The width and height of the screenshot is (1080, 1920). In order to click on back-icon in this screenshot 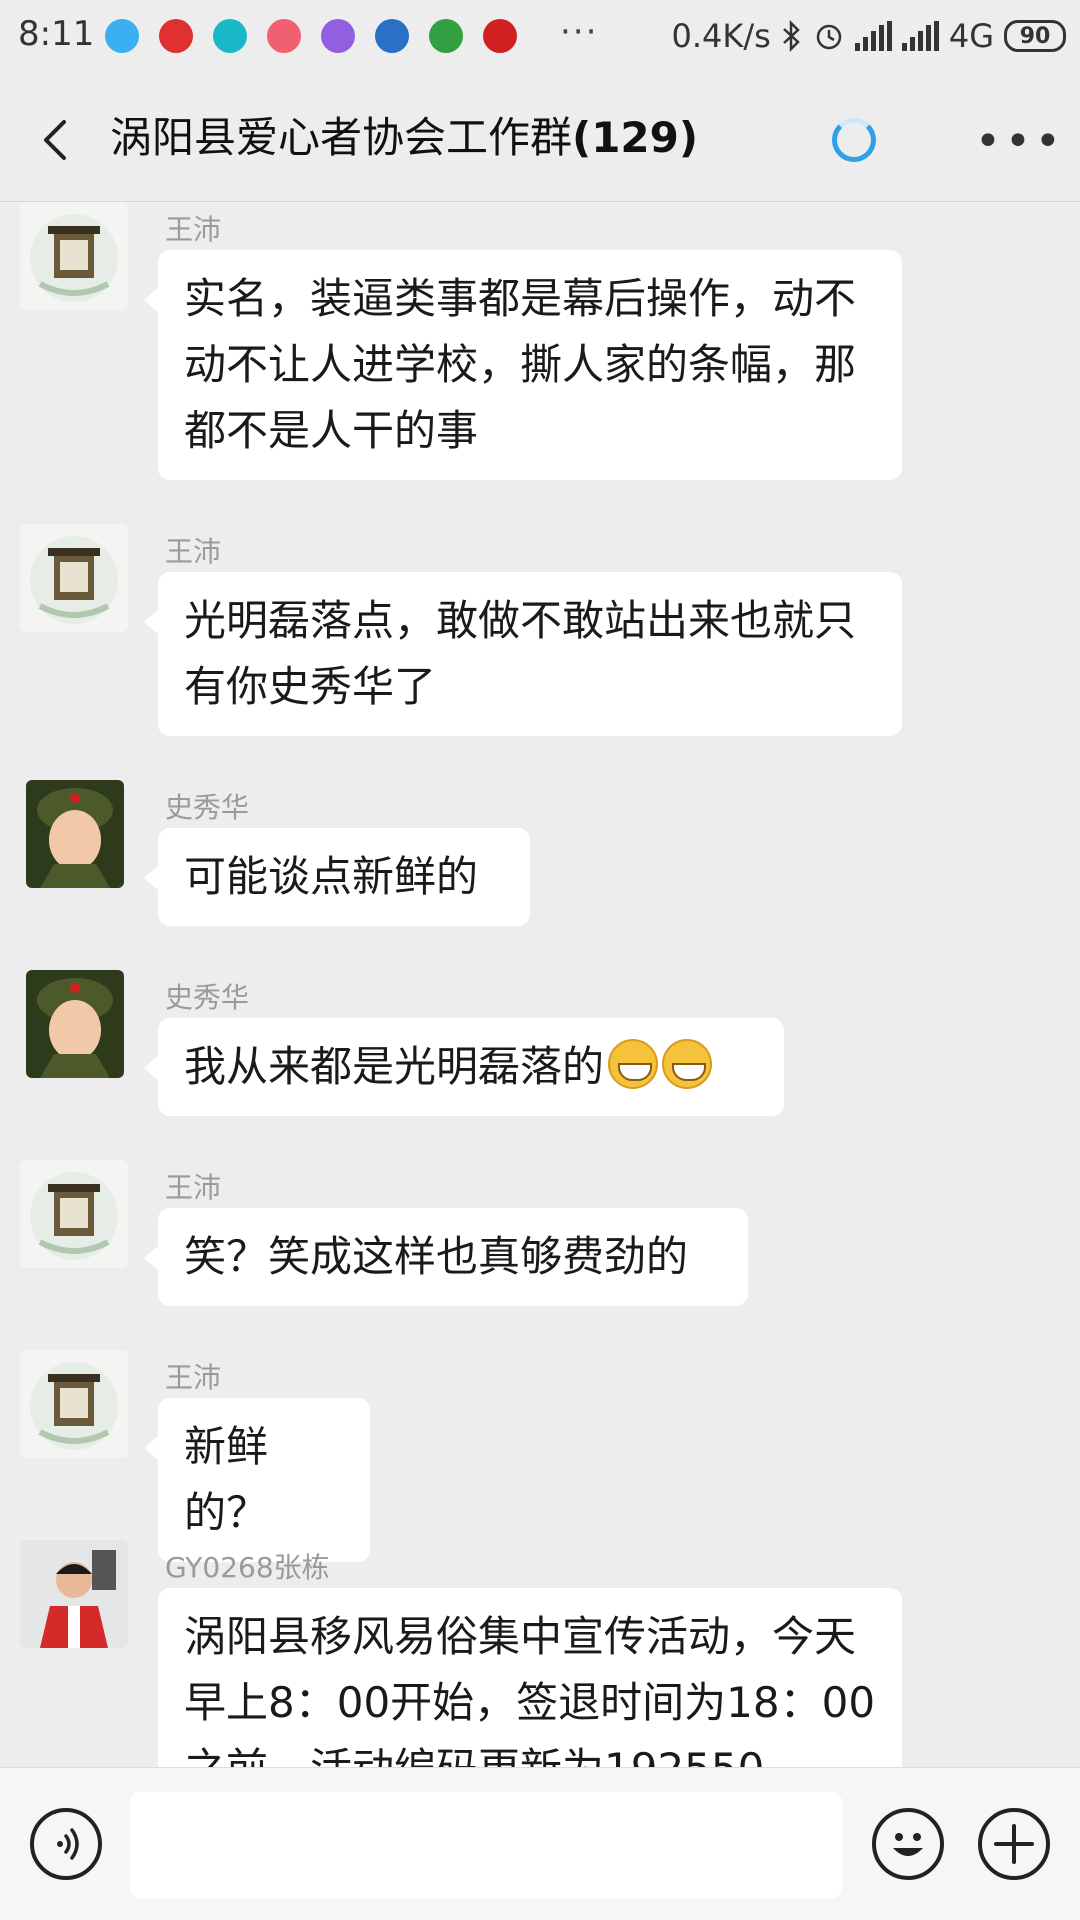, I will do `click(58, 140)`.